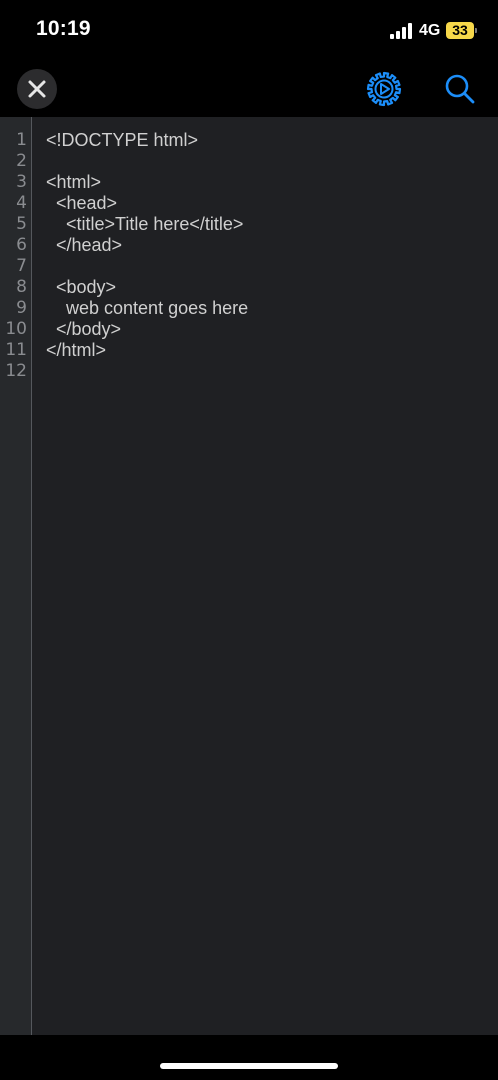  Describe the element at coordinates (21, 224) in the screenshot. I see `line-number: 5` at that location.